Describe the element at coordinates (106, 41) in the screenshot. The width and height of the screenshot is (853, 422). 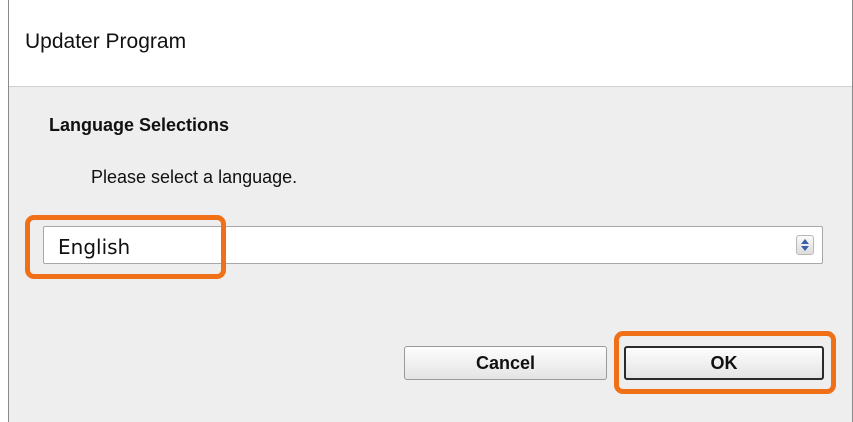
I see `window-title: Updater Program` at that location.